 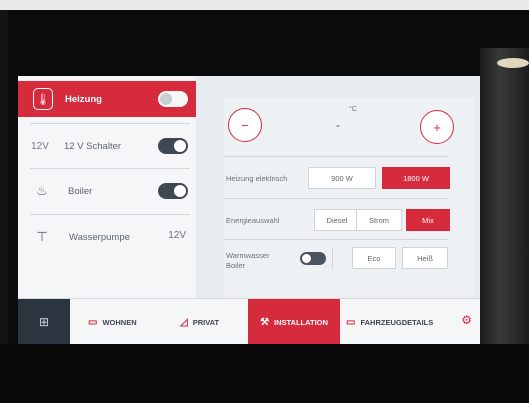 What do you see at coordinates (173, 146) in the screenshot?
I see `schalter-12v-toggle` at bounding box center [173, 146].